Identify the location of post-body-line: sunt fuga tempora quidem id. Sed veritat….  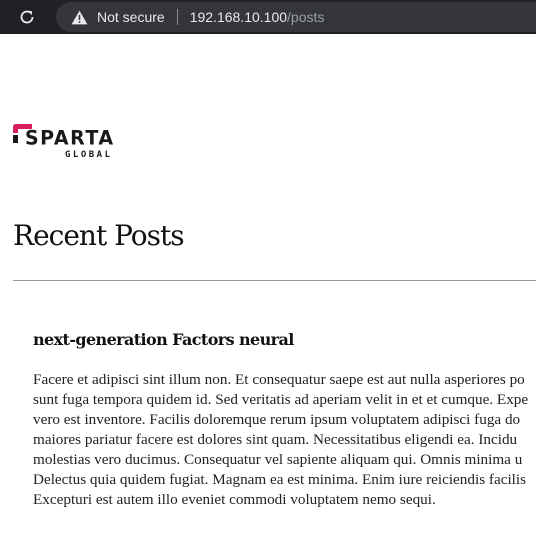
(281, 399).